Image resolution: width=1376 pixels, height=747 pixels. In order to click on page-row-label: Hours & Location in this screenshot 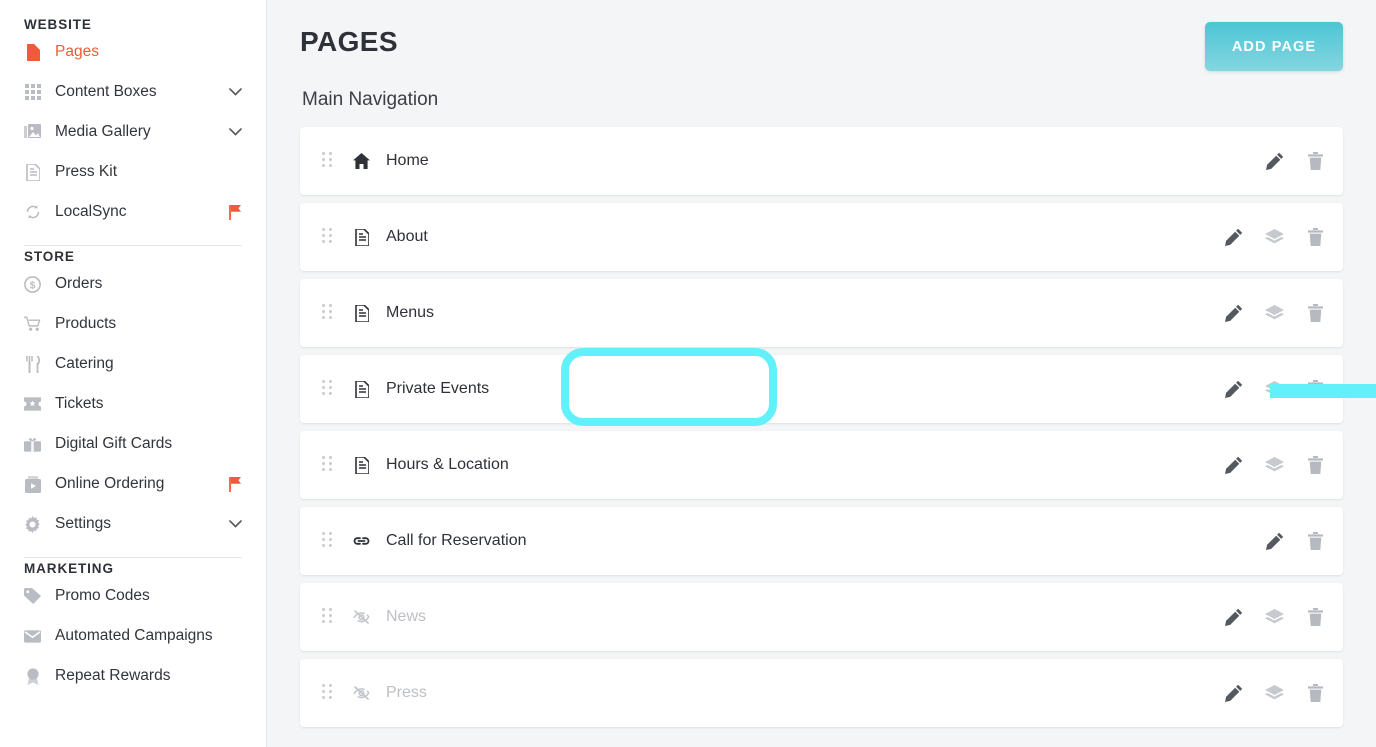, I will do `click(447, 464)`.